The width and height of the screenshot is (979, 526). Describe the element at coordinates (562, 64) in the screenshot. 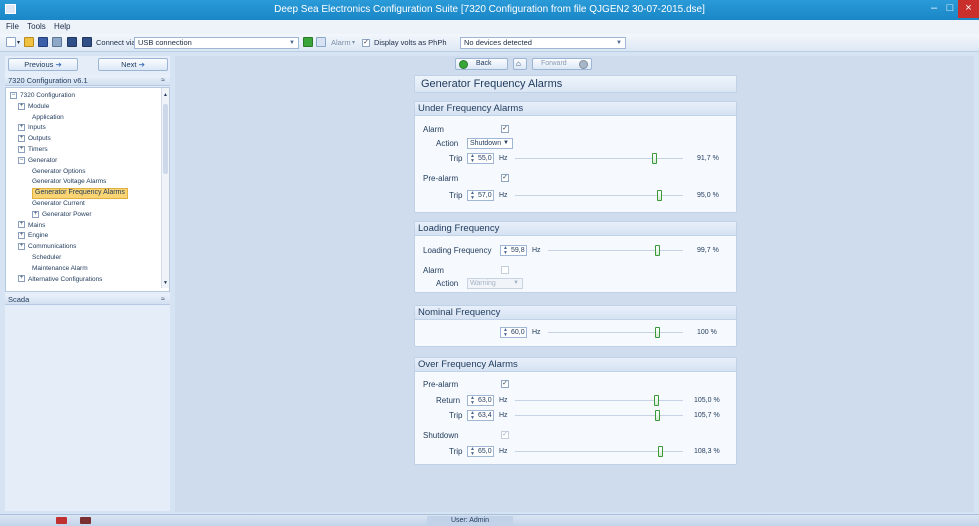

I see `forward-button: Forward` at that location.